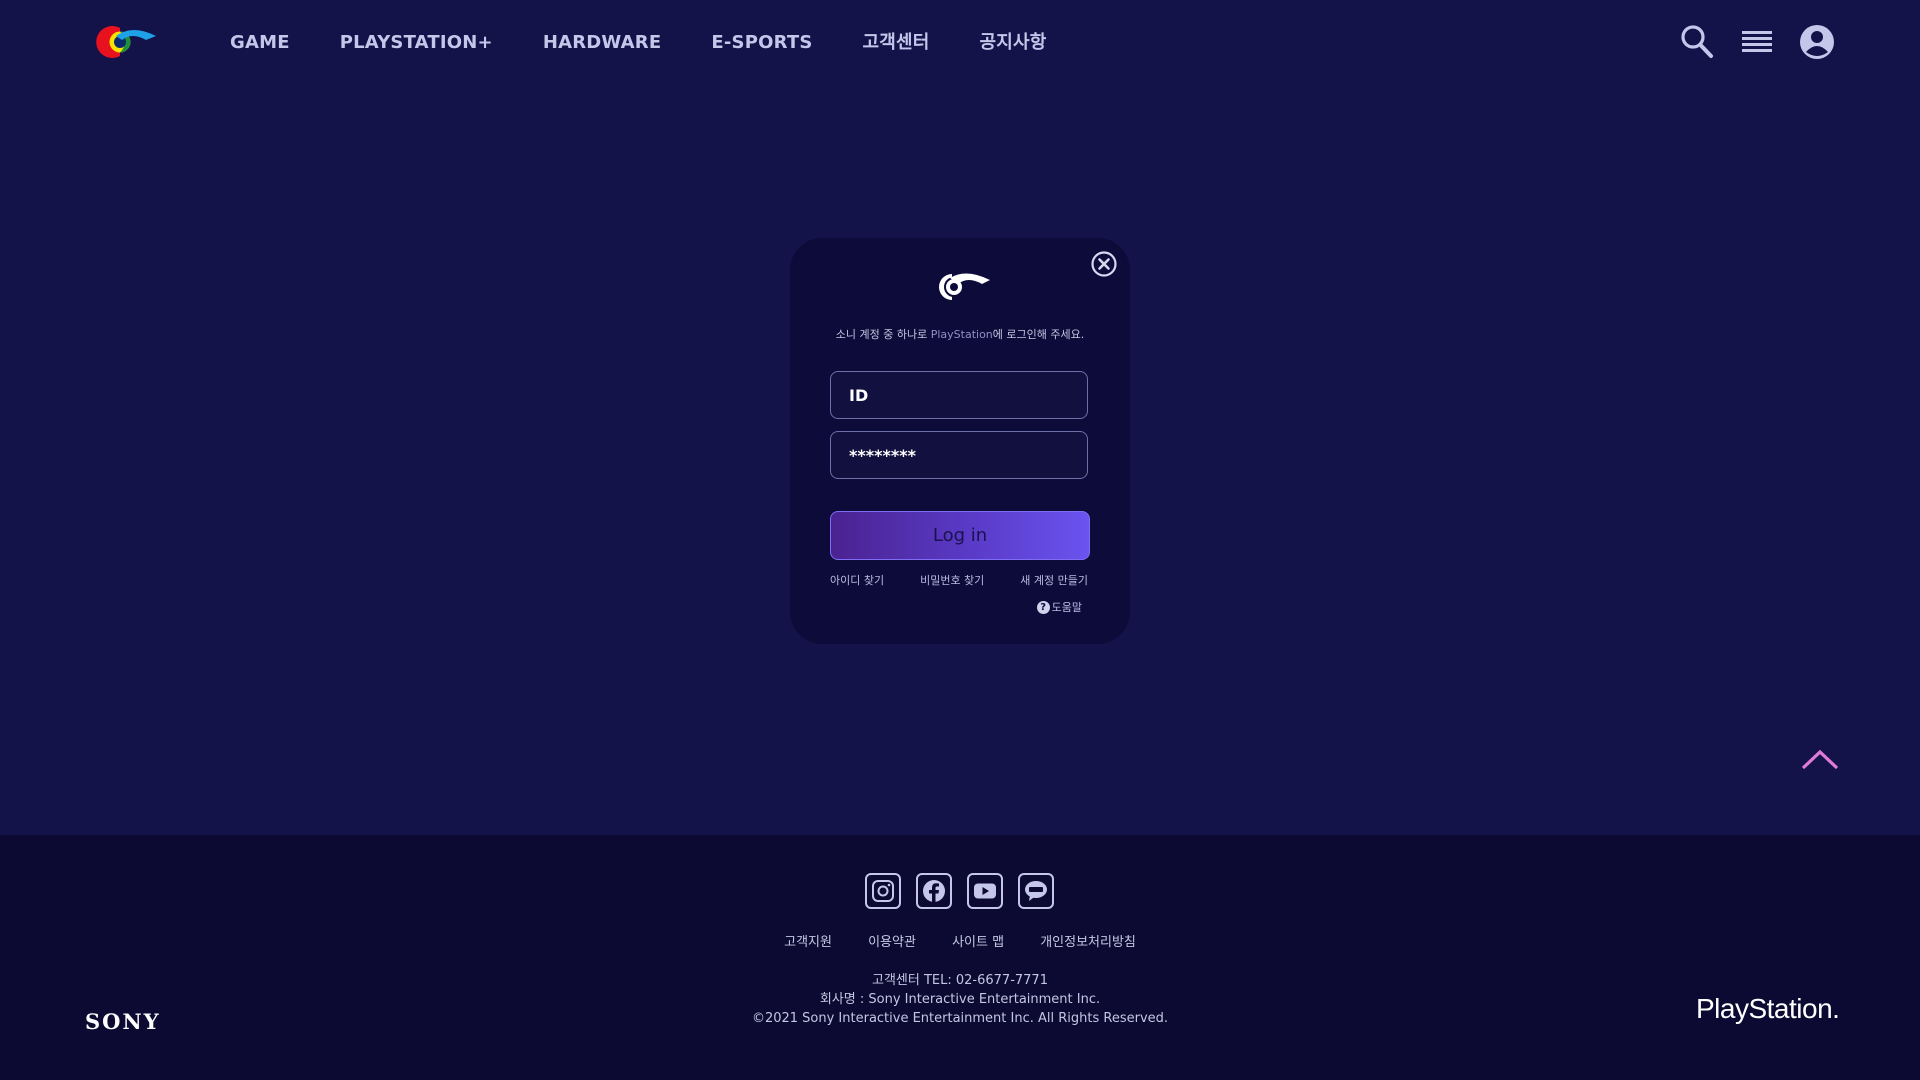  What do you see at coordinates (808, 942) in the screenshot?
I see `footer-link-support: 고객지원` at bounding box center [808, 942].